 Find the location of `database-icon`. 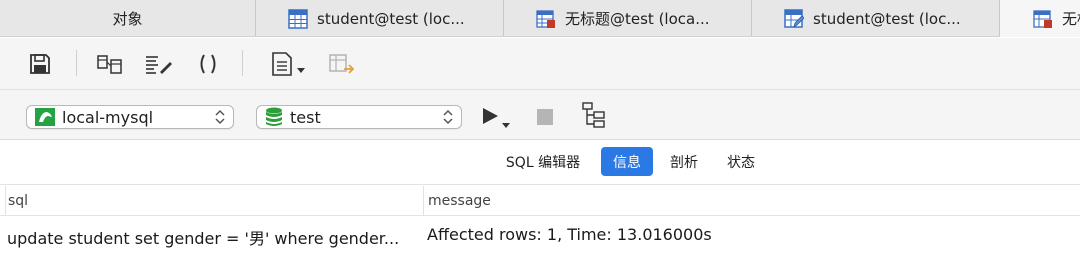

database-icon is located at coordinates (274, 116).